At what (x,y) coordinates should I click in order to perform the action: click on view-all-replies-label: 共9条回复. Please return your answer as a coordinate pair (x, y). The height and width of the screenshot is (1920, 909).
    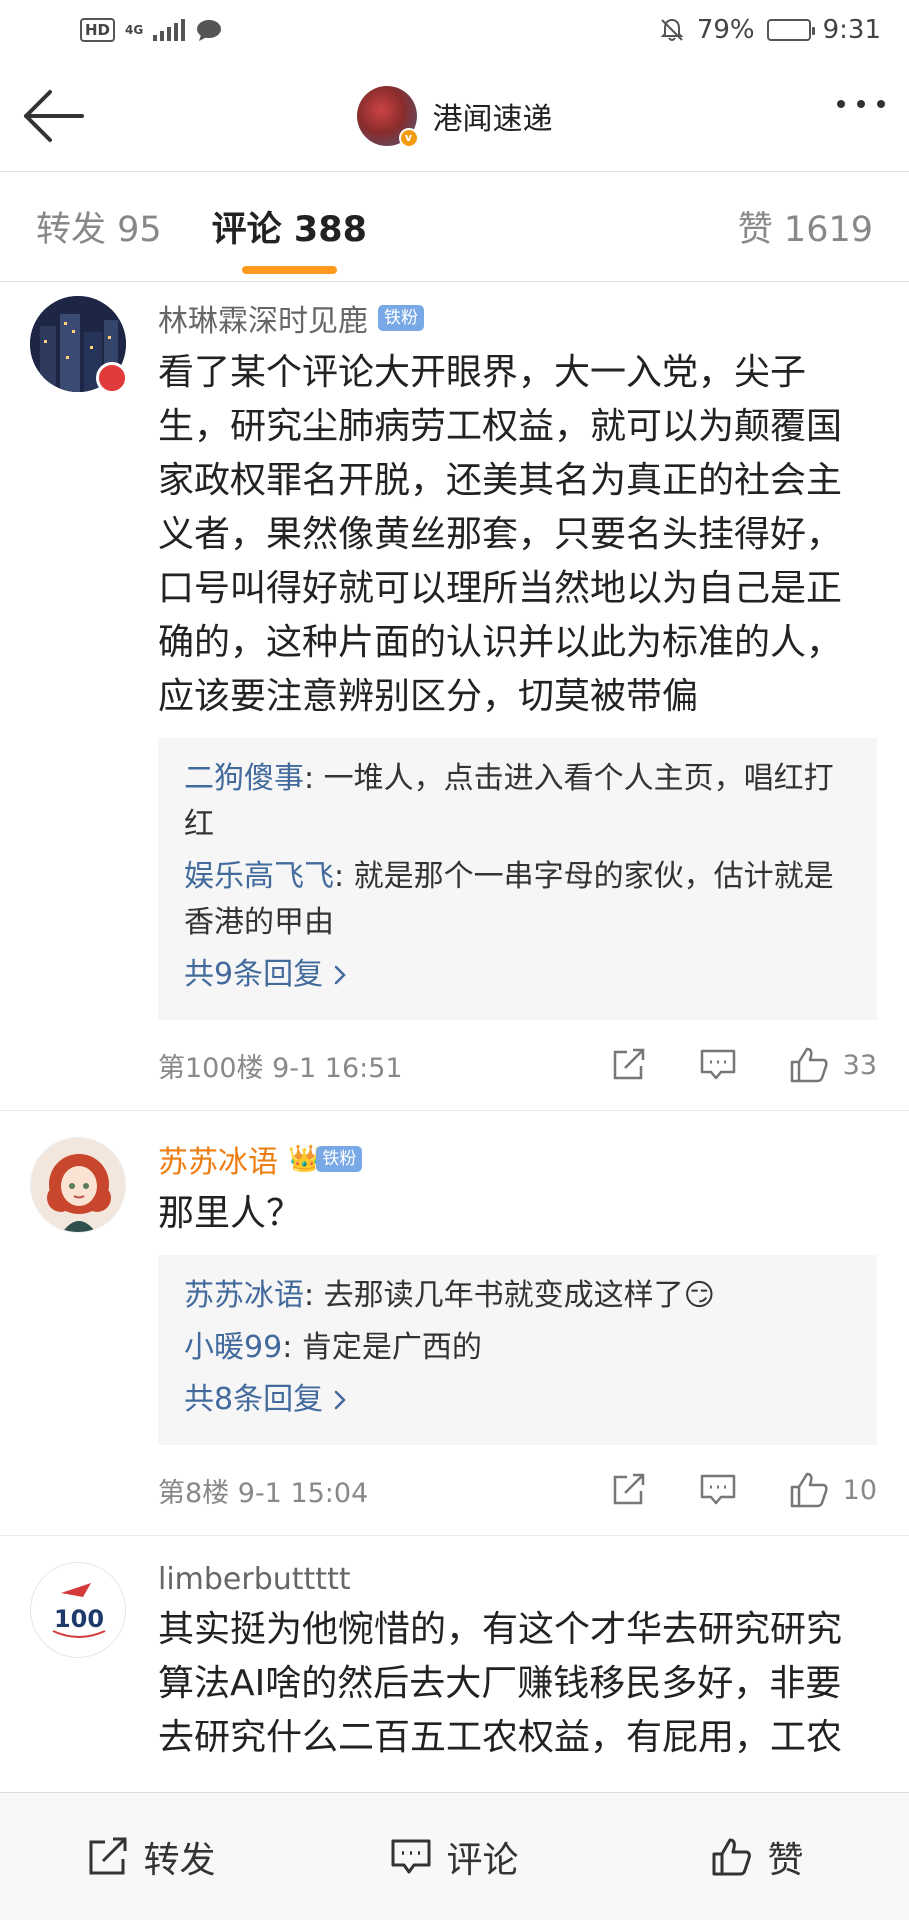
    Looking at the image, I should click on (254, 974).